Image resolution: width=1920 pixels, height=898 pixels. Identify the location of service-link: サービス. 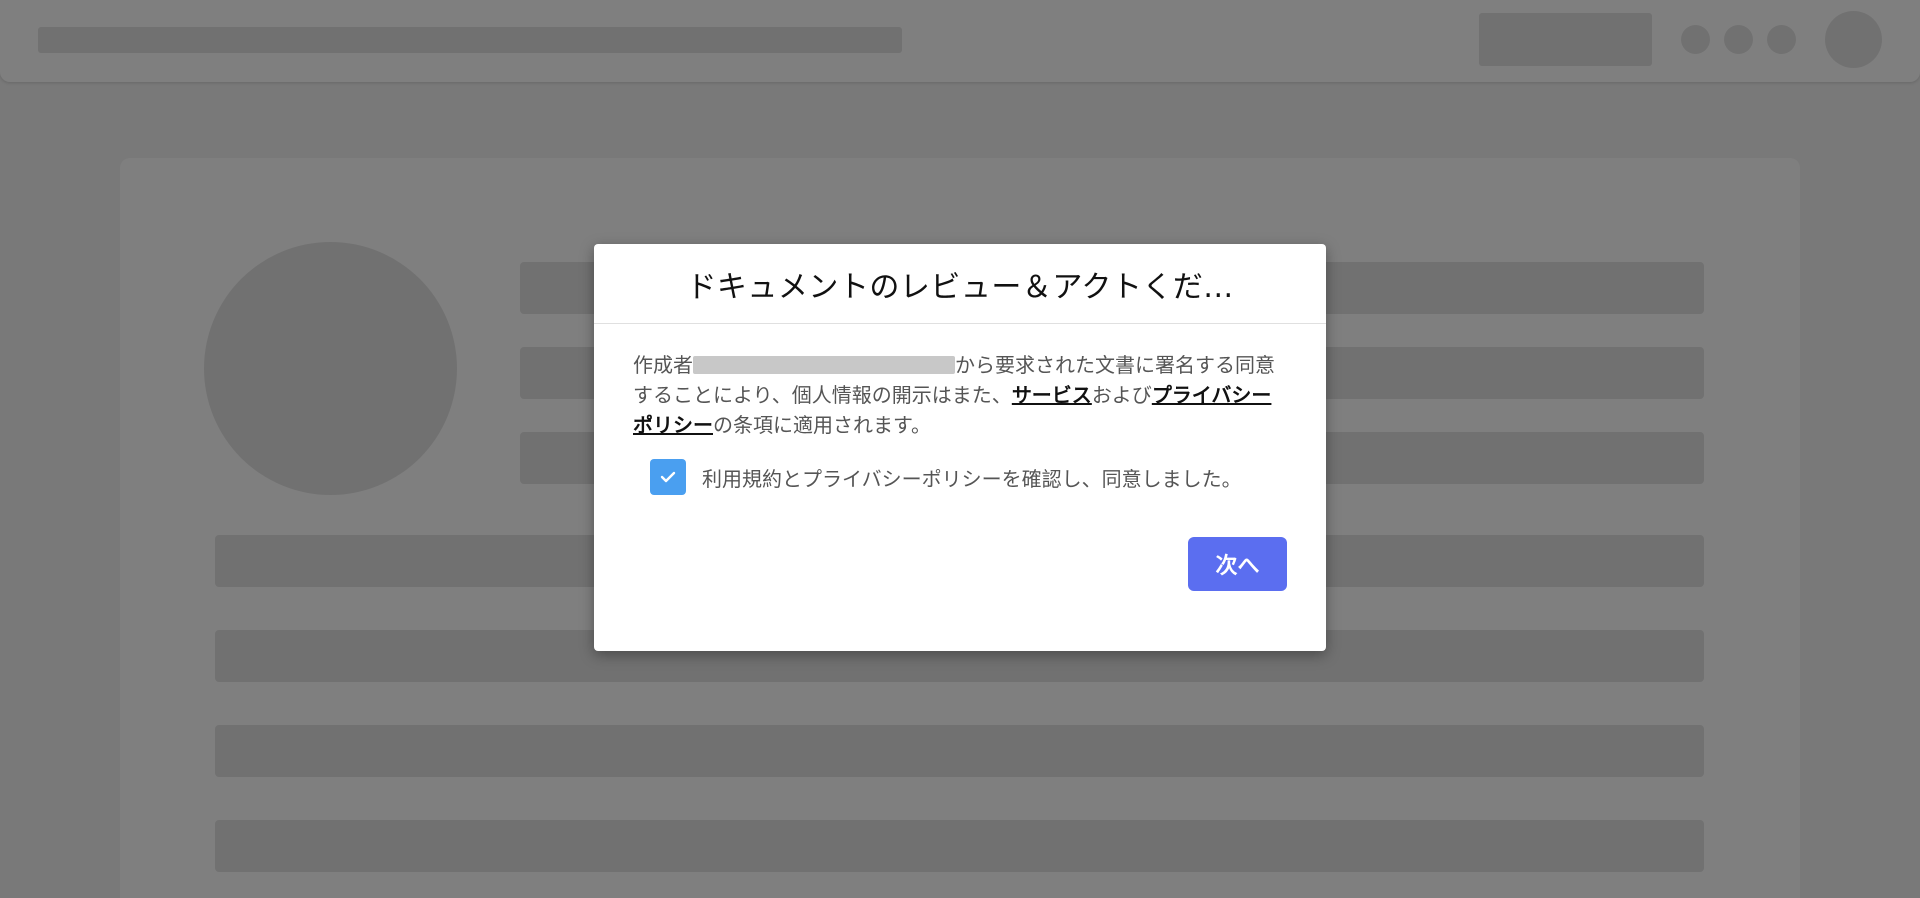
(1052, 395).